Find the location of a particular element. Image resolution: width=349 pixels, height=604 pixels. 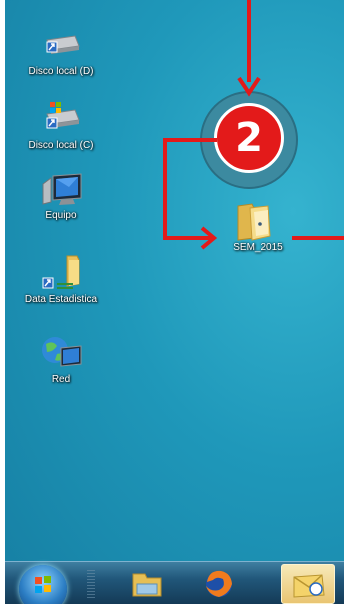

firefox-icon is located at coordinates (219, 583).